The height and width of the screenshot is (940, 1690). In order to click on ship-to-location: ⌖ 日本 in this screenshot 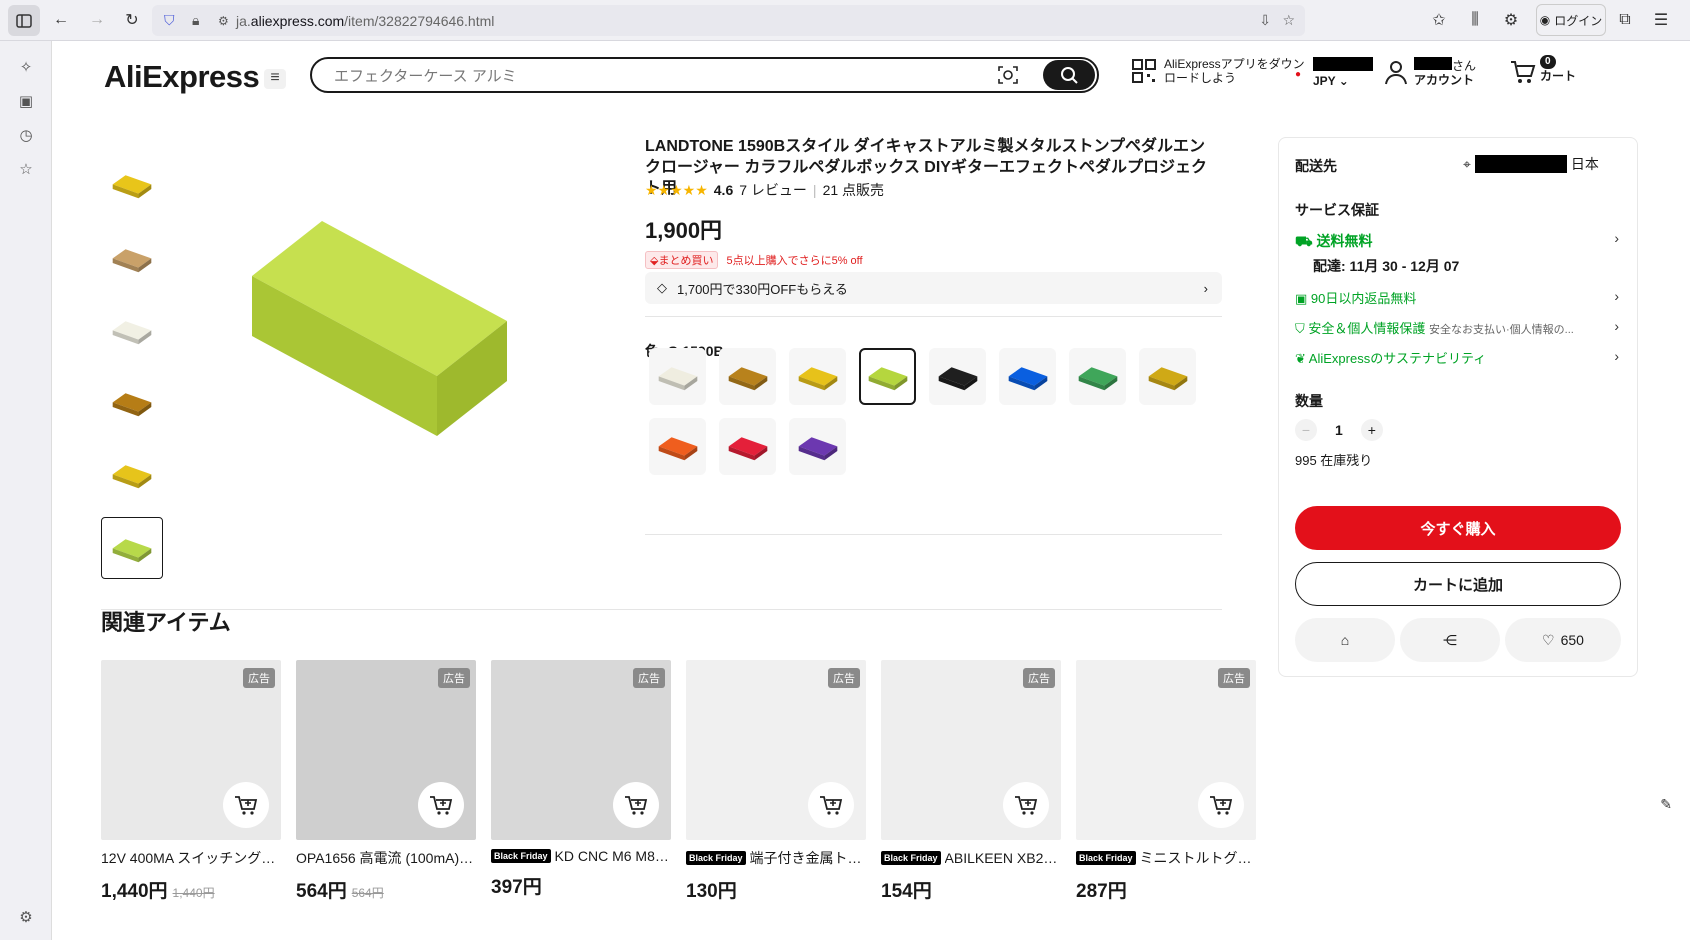, I will do `click(1531, 164)`.